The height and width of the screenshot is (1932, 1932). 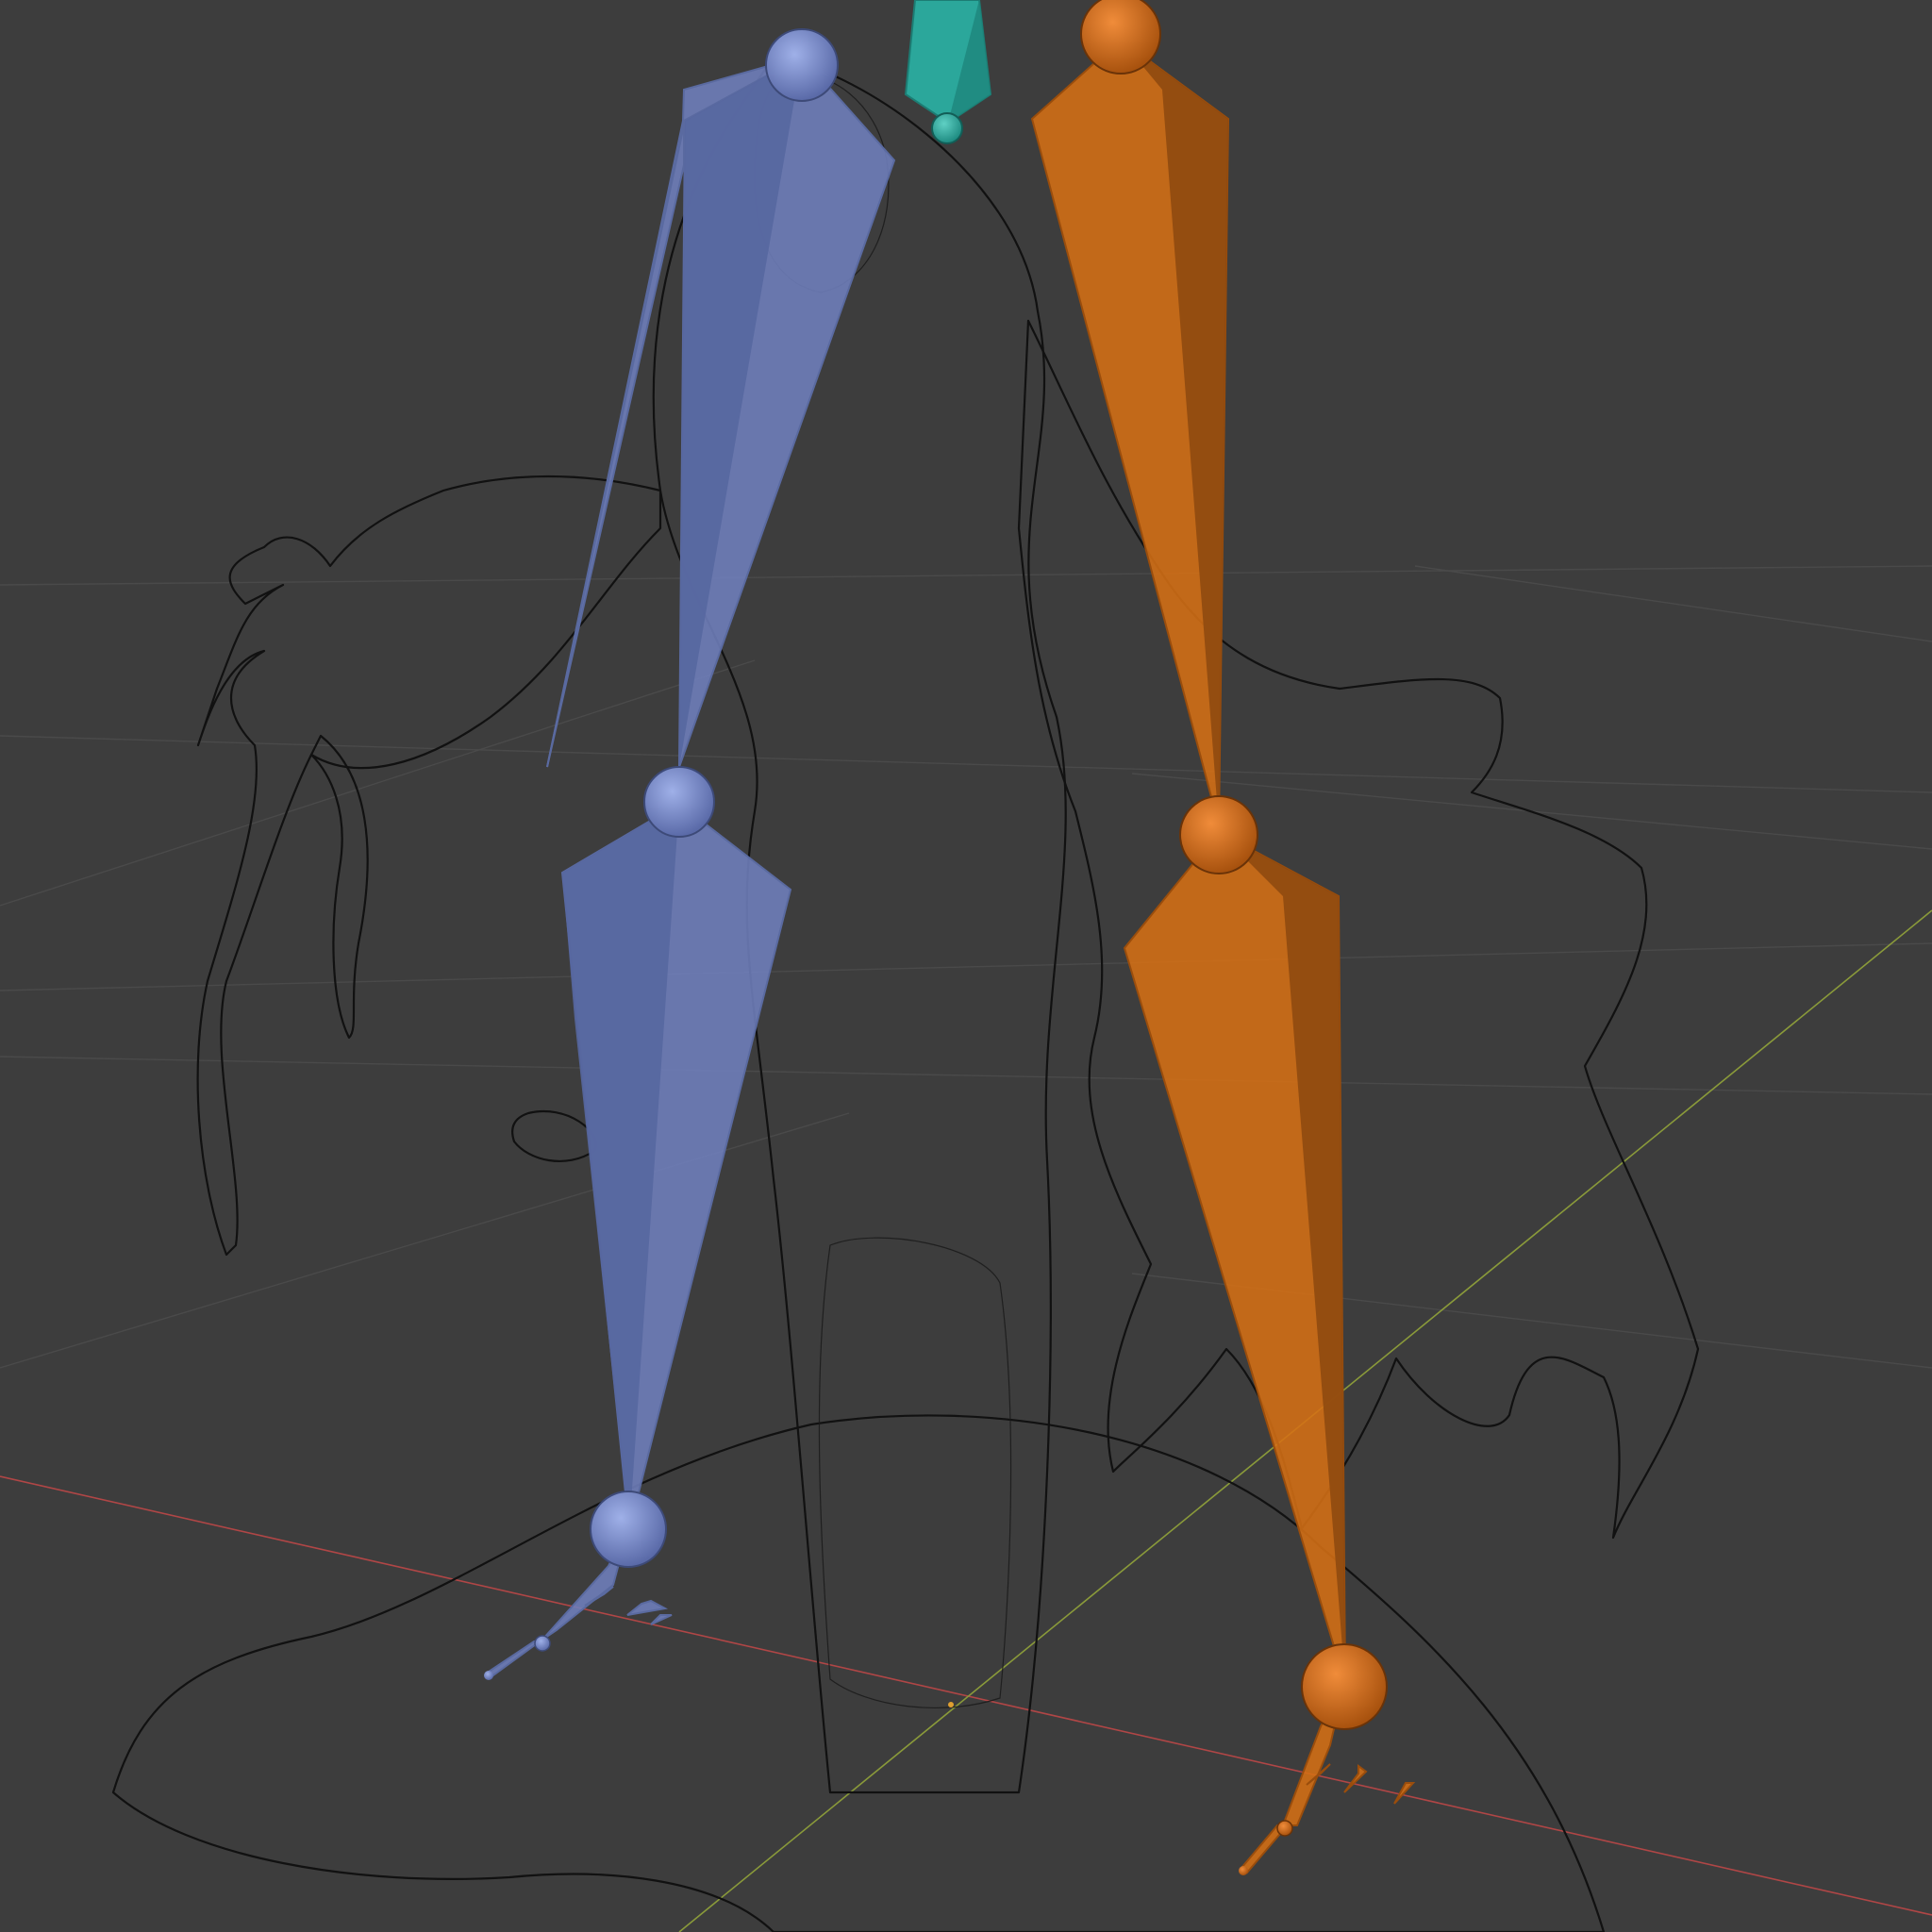 I want to click on joint-ankle-right, so click(x=1344, y=1687).